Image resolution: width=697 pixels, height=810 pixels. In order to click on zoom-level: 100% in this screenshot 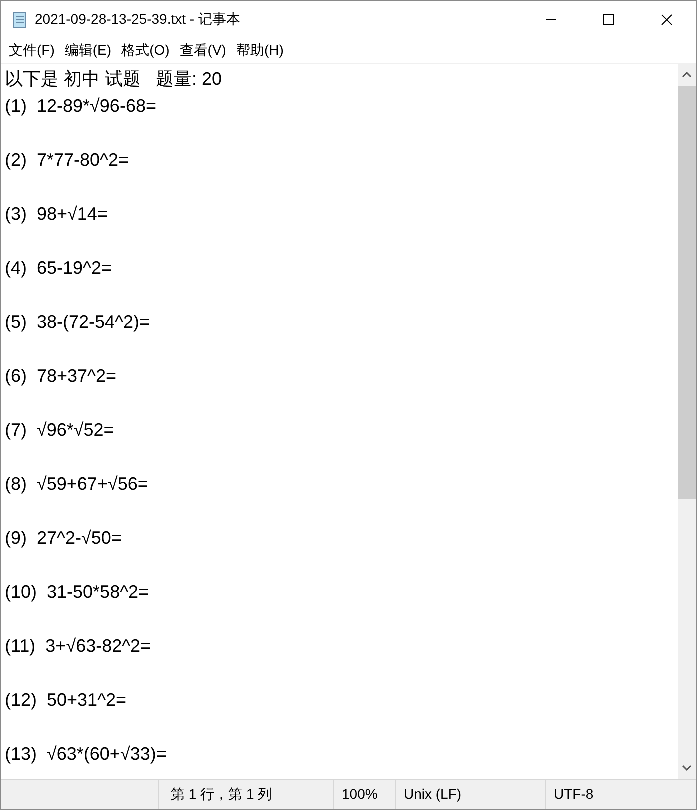, I will do `click(364, 794)`.